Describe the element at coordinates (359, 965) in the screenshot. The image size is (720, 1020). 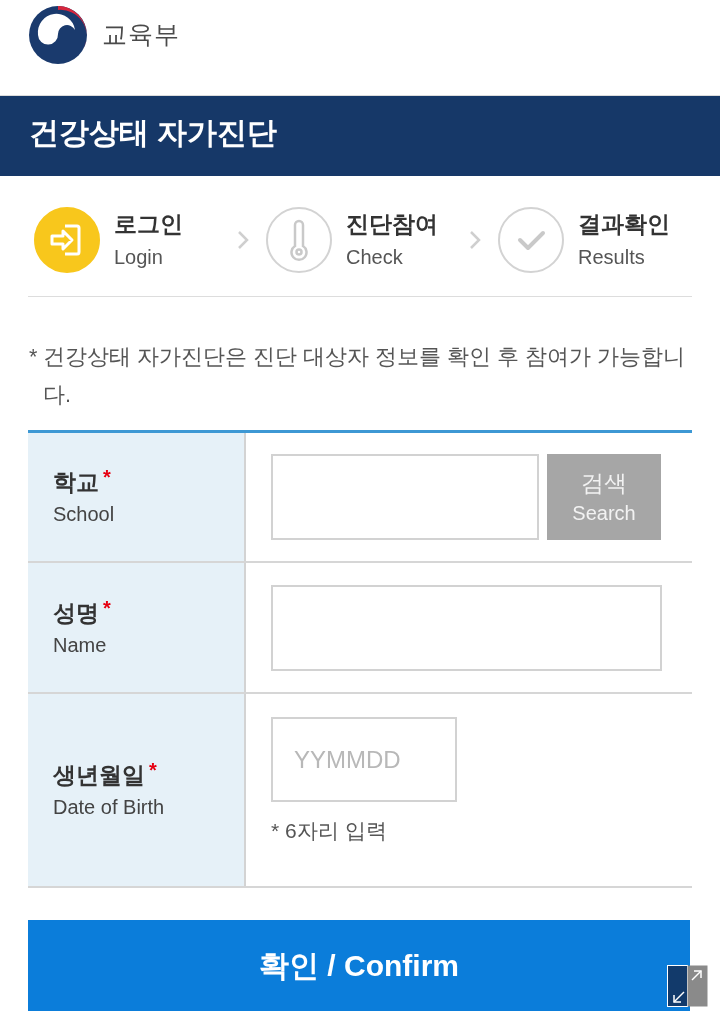
I see `confirm-button: 확인 / Confirm` at that location.